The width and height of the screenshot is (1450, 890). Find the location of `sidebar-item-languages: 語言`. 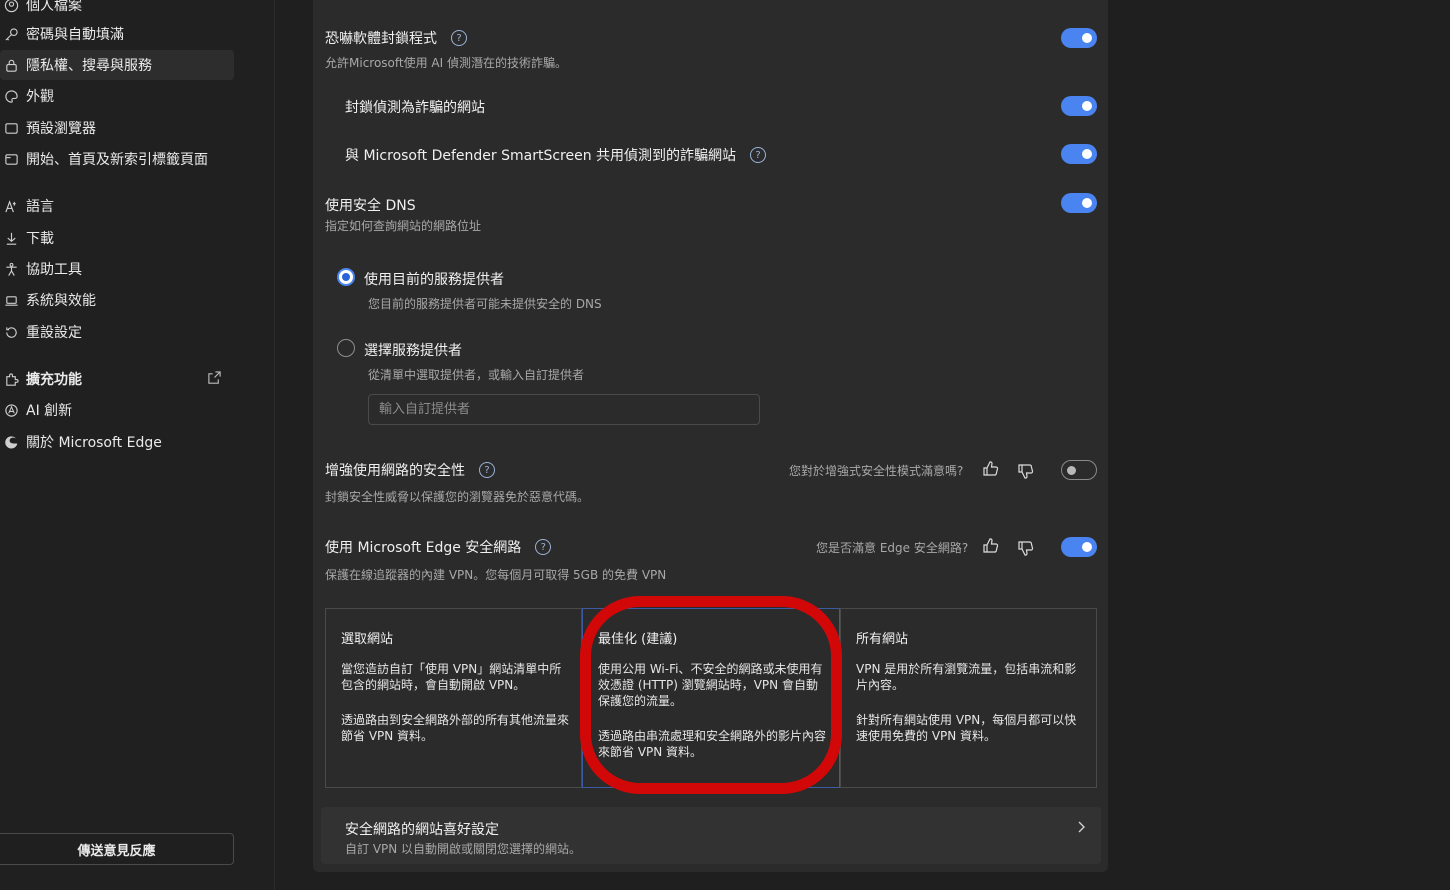

sidebar-item-languages: 語言 is located at coordinates (117, 206).